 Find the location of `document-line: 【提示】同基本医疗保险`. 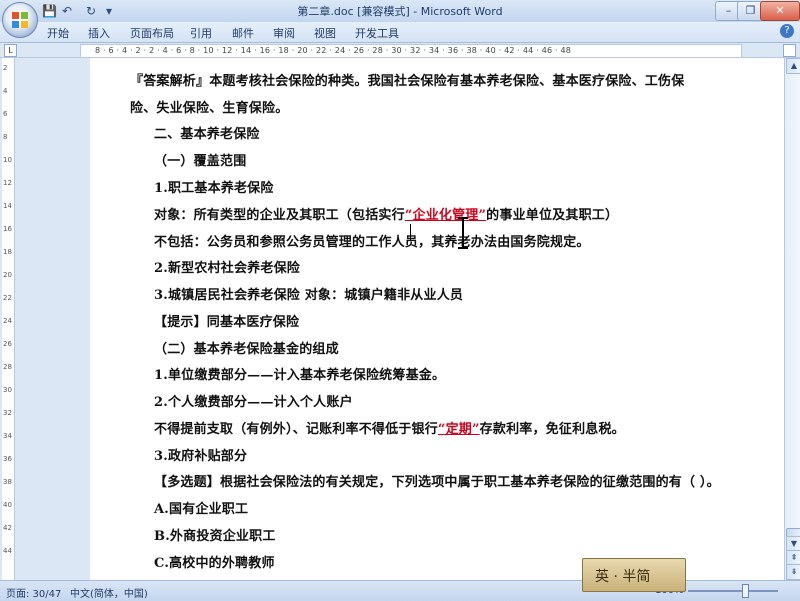

document-line: 【提示】同基本医疗保险 is located at coordinates (227, 322).